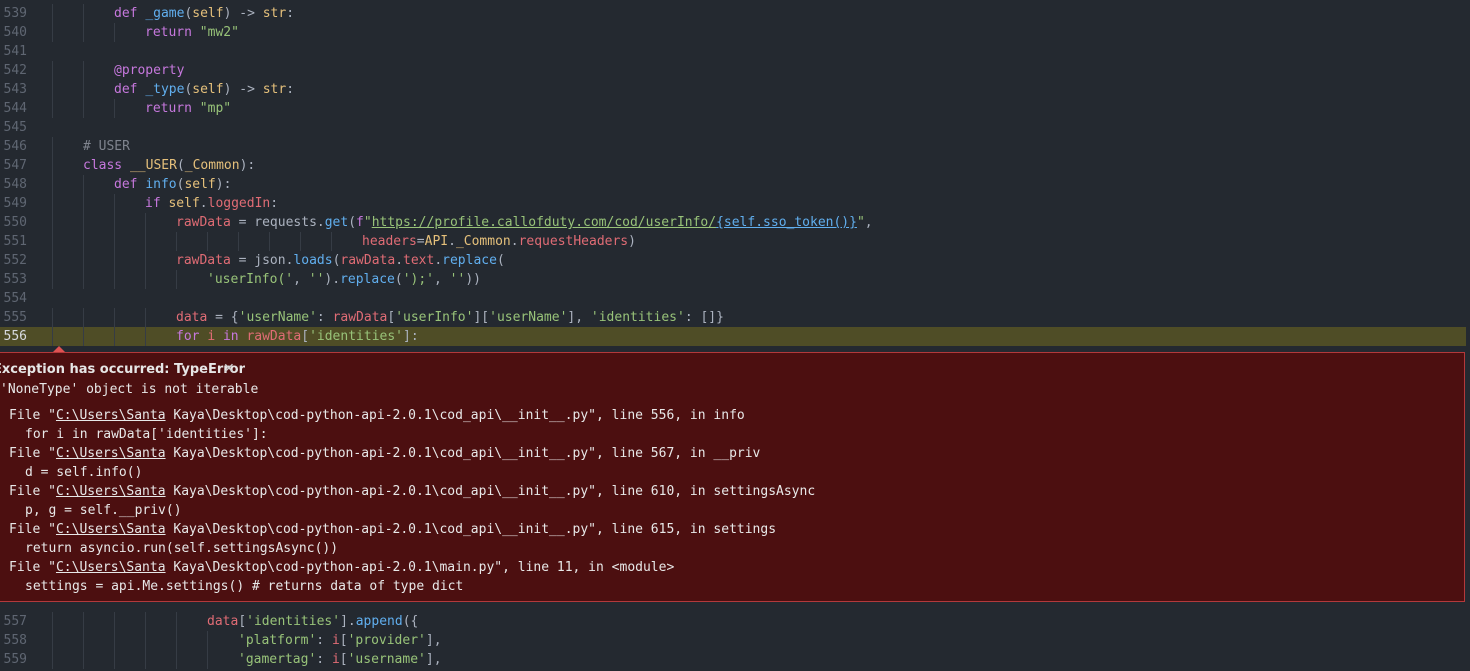 This screenshot has width=1470, height=671. I want to click on code-line: 540 return "mw2", so click(733, 32).